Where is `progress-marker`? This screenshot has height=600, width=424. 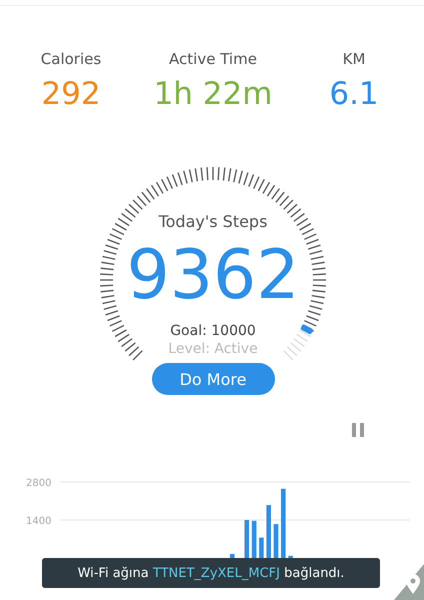 progress-marker is located at coordinates (307, 329).